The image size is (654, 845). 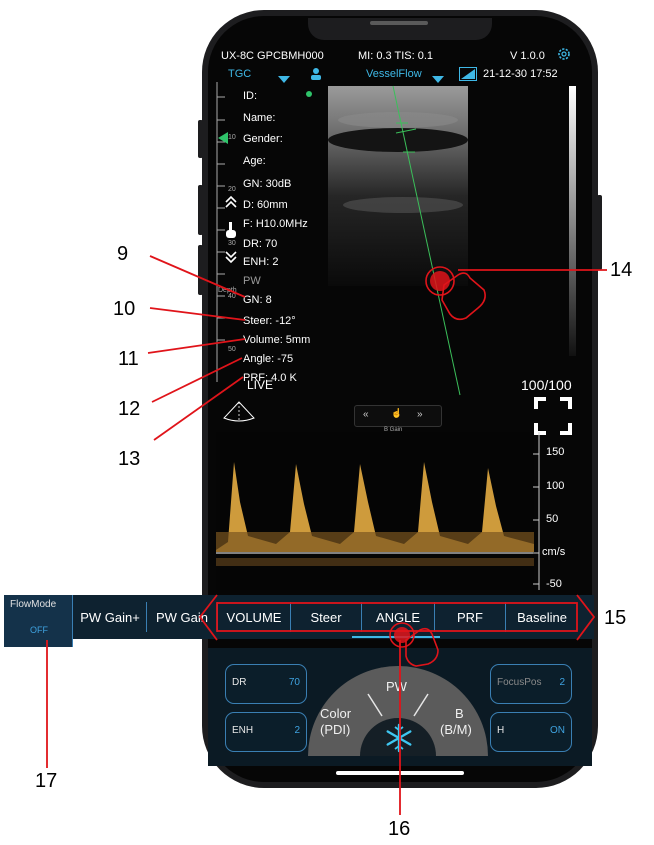 What do you see at coordinates (123, 254) in the screenshot?
I see `annotation-9: 9` at bounding box center [123, 254].